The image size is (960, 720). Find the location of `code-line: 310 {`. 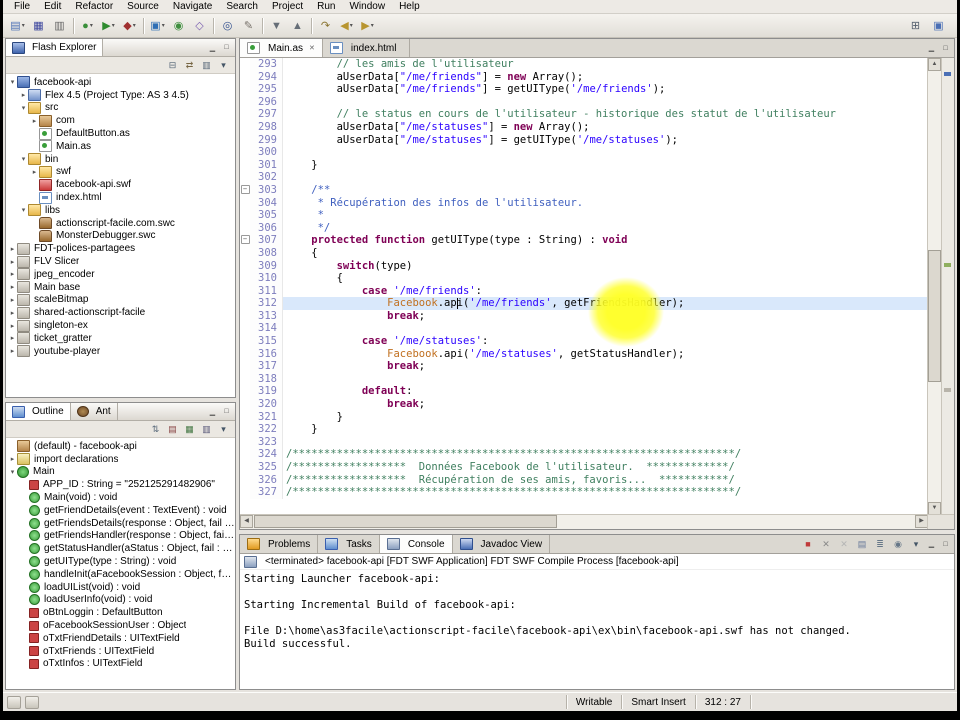

code-line: 310 { is located at coordinates (584, 278).